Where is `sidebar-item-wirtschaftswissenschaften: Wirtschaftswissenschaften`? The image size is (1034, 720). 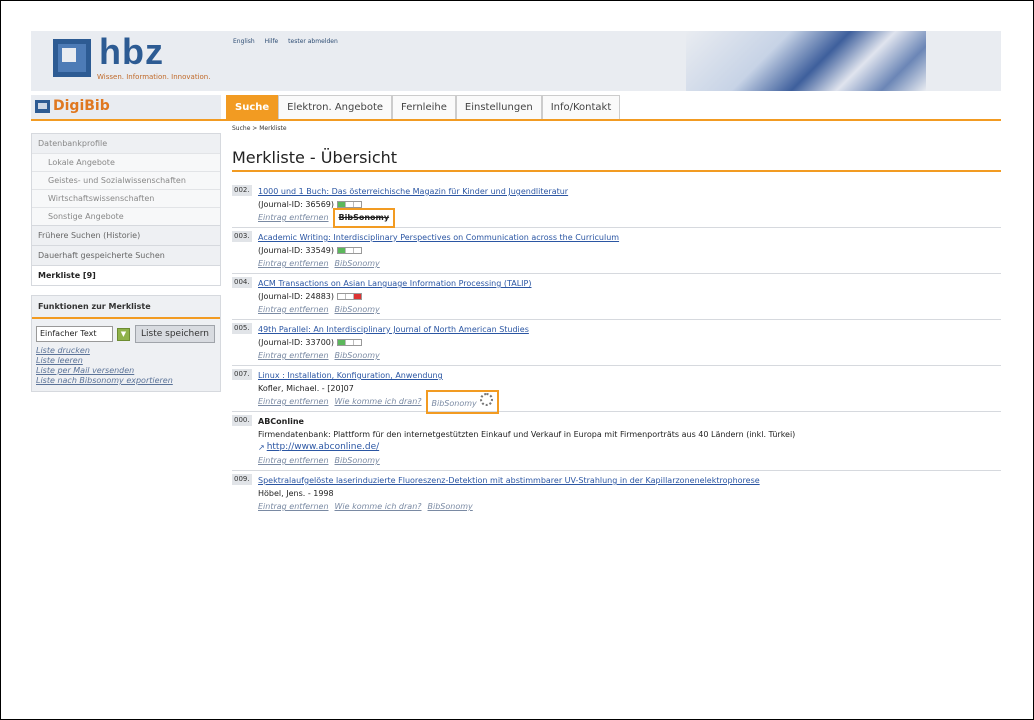 sidebar-item-wirtschaftswissenschaften: Wirtschaftswissenschaften is located at coordinates (126, 198).